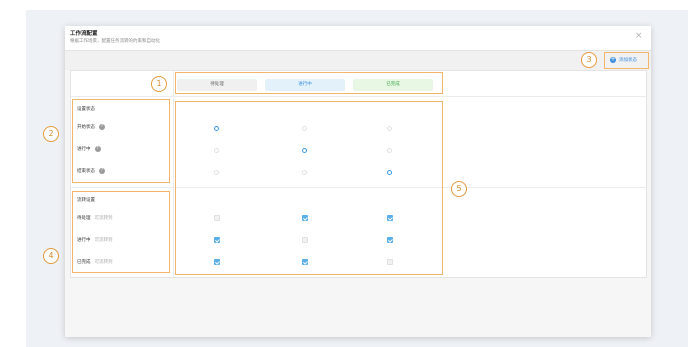 Image resolution: width=688 pixels, height=347 pixels. What do you see at coordinates (358, 60) in the screenshot?
I see `toolbar` at bounding box center [358, 60].